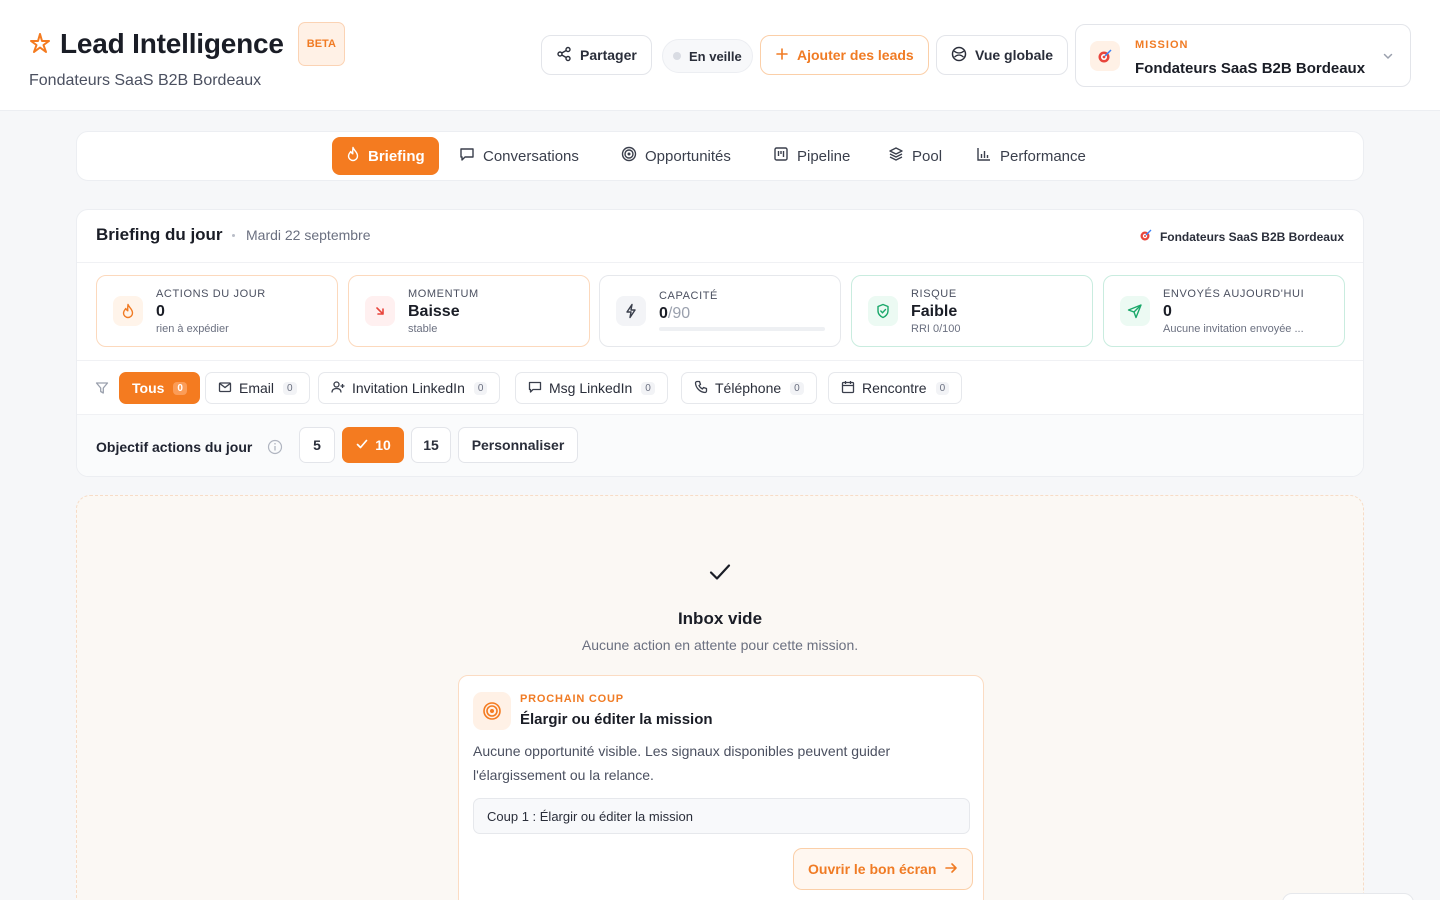 Image resolution: width=1440 pixels, height=900 pixels. I want to click on globe-icon, so click(963, 55).